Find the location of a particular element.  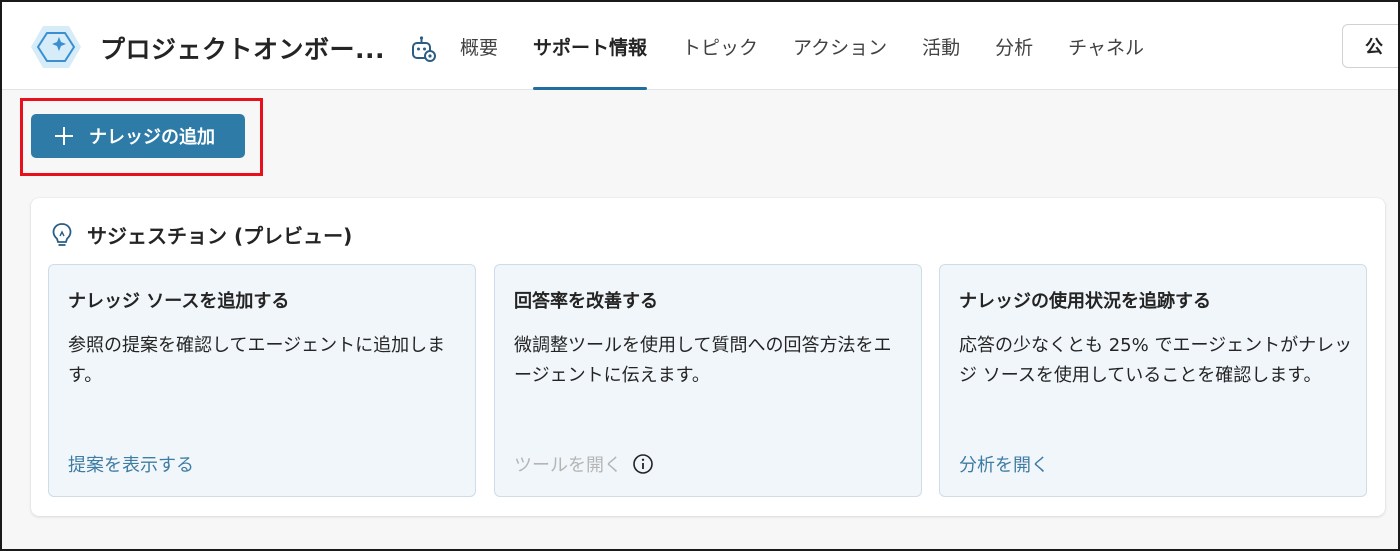

copilot-hexagon-sparkle-icon is located at coordinates (56, 47).